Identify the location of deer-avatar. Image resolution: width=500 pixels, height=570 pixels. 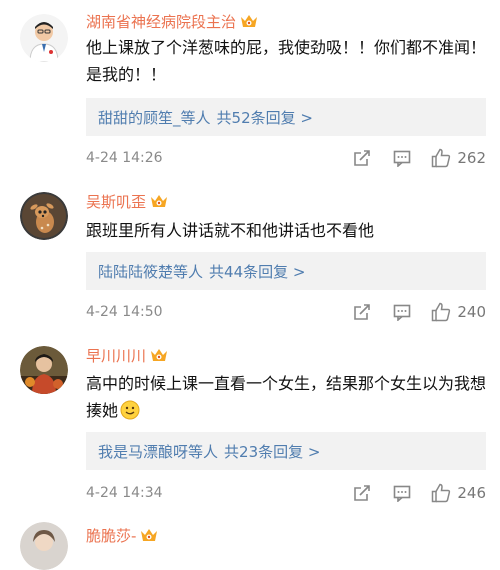
(44, 216).